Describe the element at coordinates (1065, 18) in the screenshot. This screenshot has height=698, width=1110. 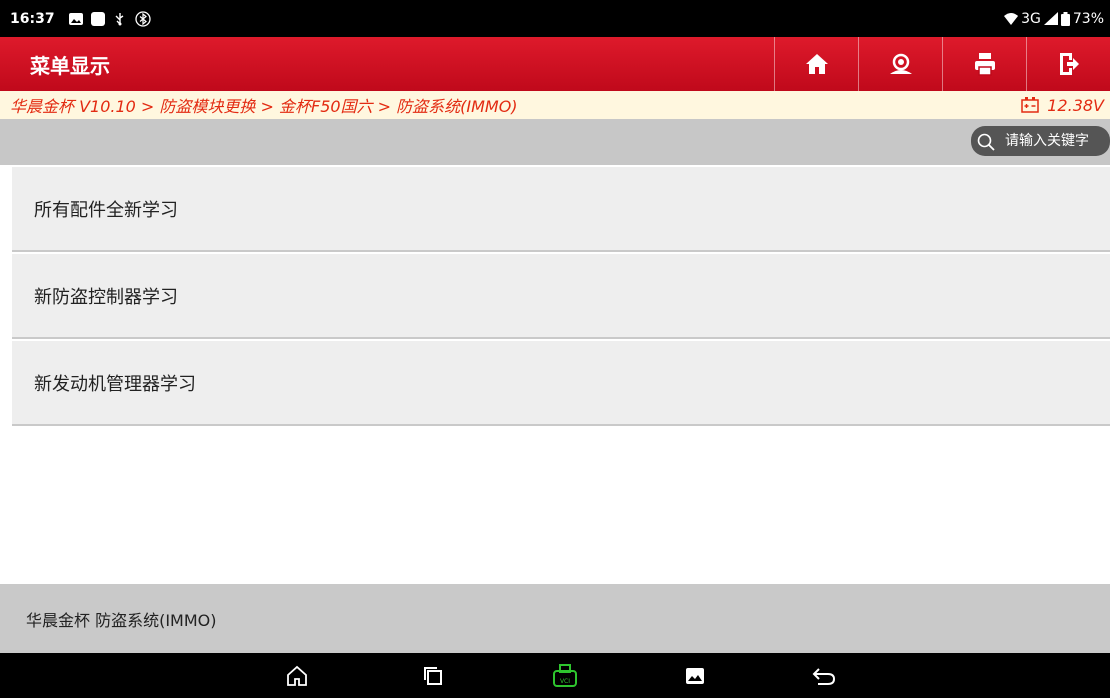
I see `battery-icon` at that location.